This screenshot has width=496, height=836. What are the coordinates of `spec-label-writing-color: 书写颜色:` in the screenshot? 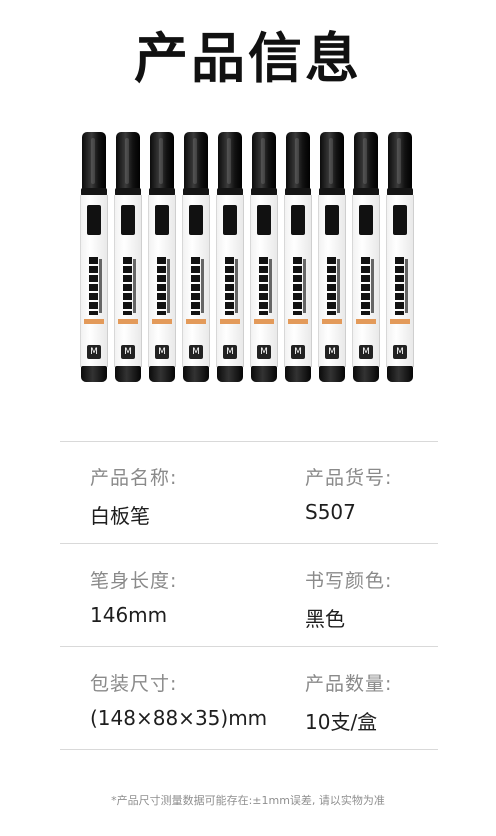 It's located at (349, 581).